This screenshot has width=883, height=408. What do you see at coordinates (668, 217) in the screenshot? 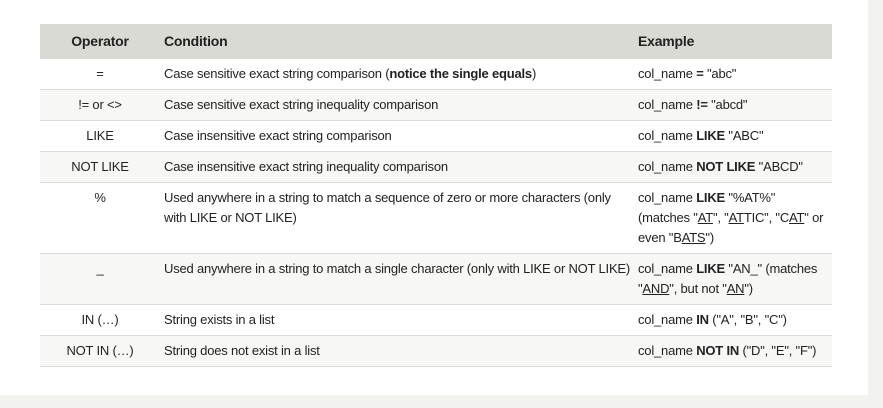
I see `match-part: (matches "` at bounding box center [668, 217].